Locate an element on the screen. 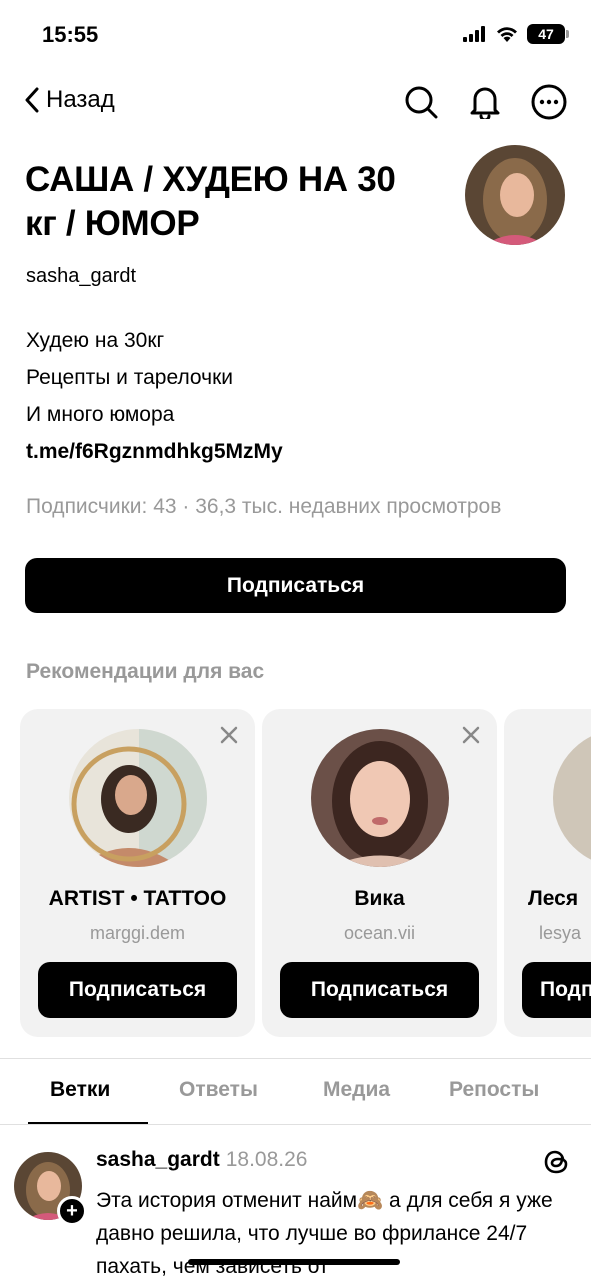  profile-tabs: Ветки Ответы Медиа Репосты is located at coordinates (295, 1093).